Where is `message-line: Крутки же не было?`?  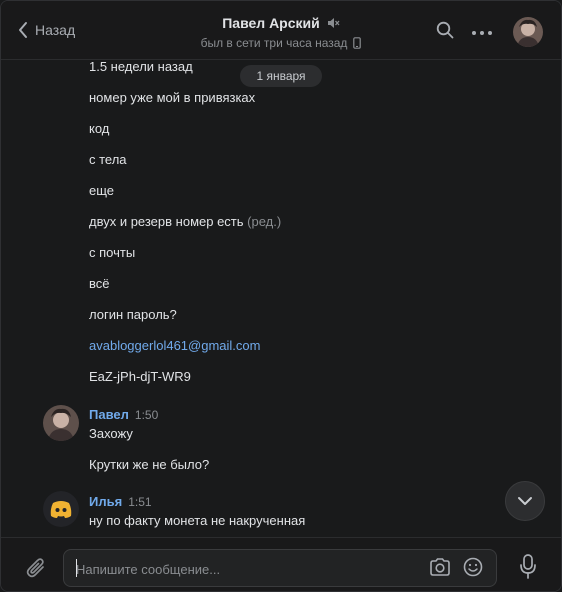
message-line: Крутки же не было? is located at coordinates (149, 464).